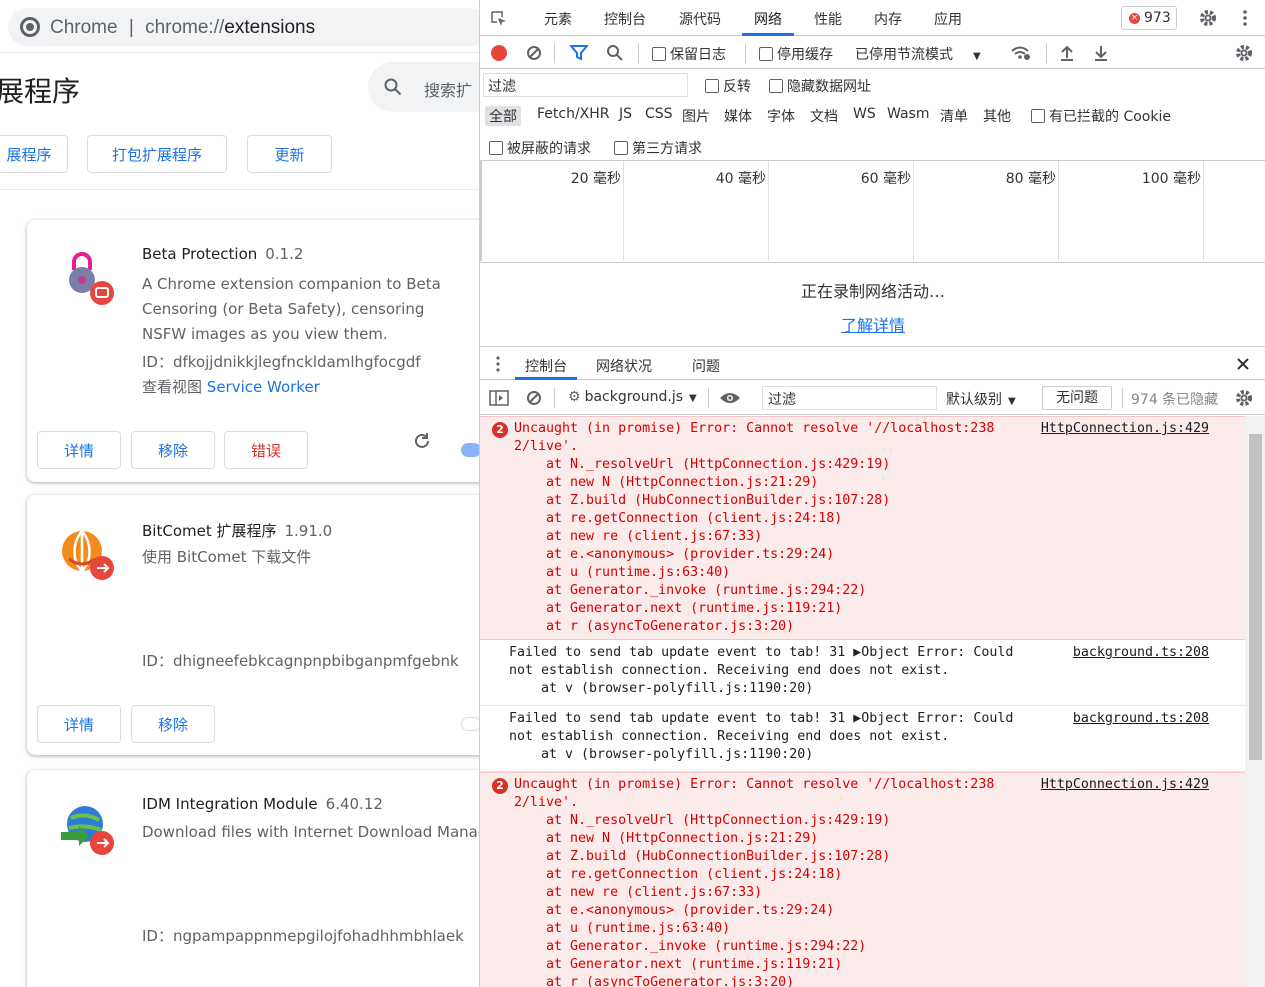  What do you see at coordinates (1149, 18) in the screenshot?
I see `error-count-badge: × 973` at bounding box center [1149, 18].